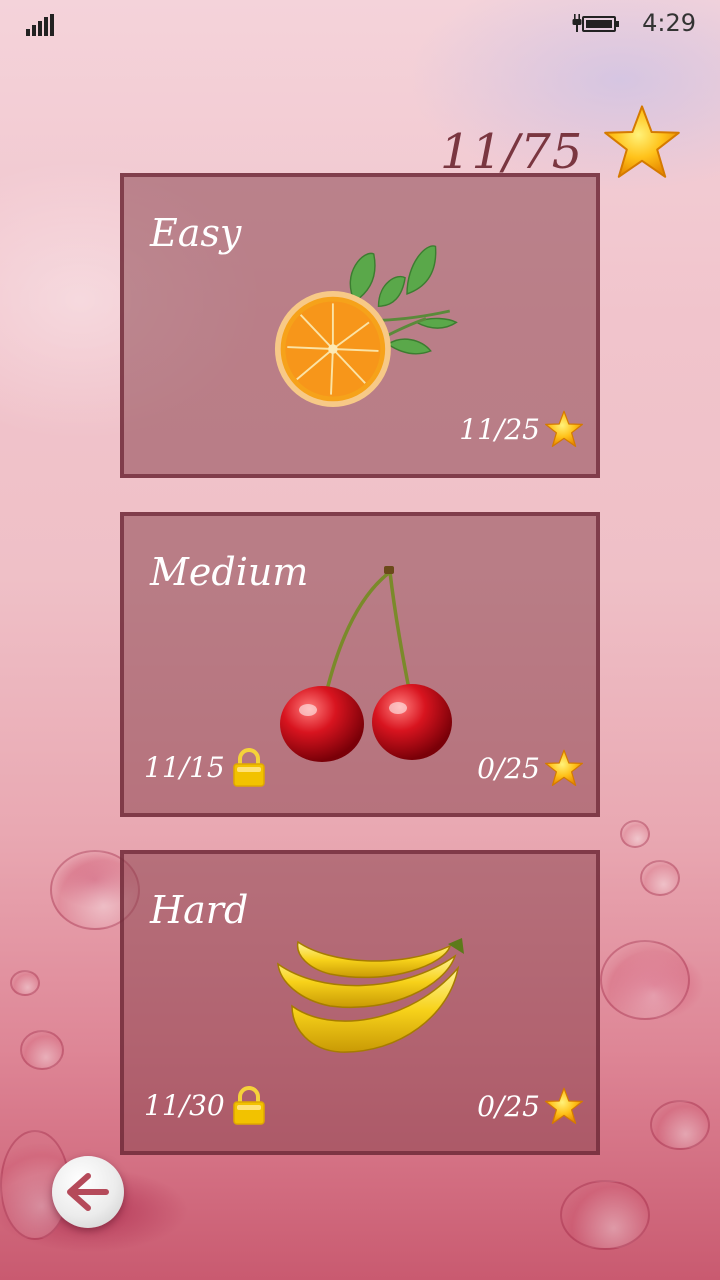 The image size is (720, 1280). I want to click on total-score: 11/75, so click(512, 152).